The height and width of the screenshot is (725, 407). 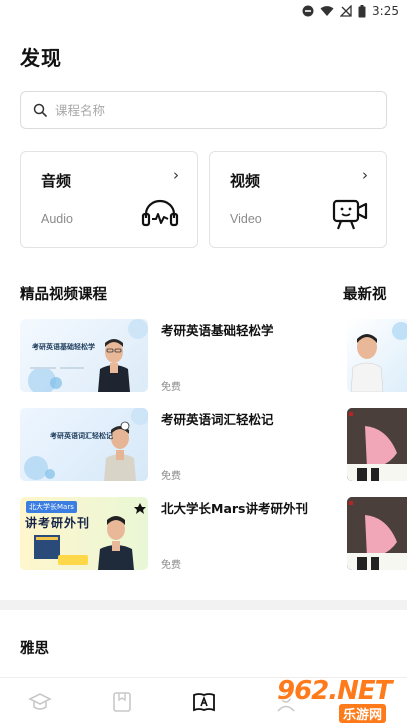 What do you see at coordinates (180, 534) in the screenshot?
I see `course-item: 北大学长Mars 讲考研外刊 北大学长Mars讲考研外刊 免费` at bounding box center [180, 534].